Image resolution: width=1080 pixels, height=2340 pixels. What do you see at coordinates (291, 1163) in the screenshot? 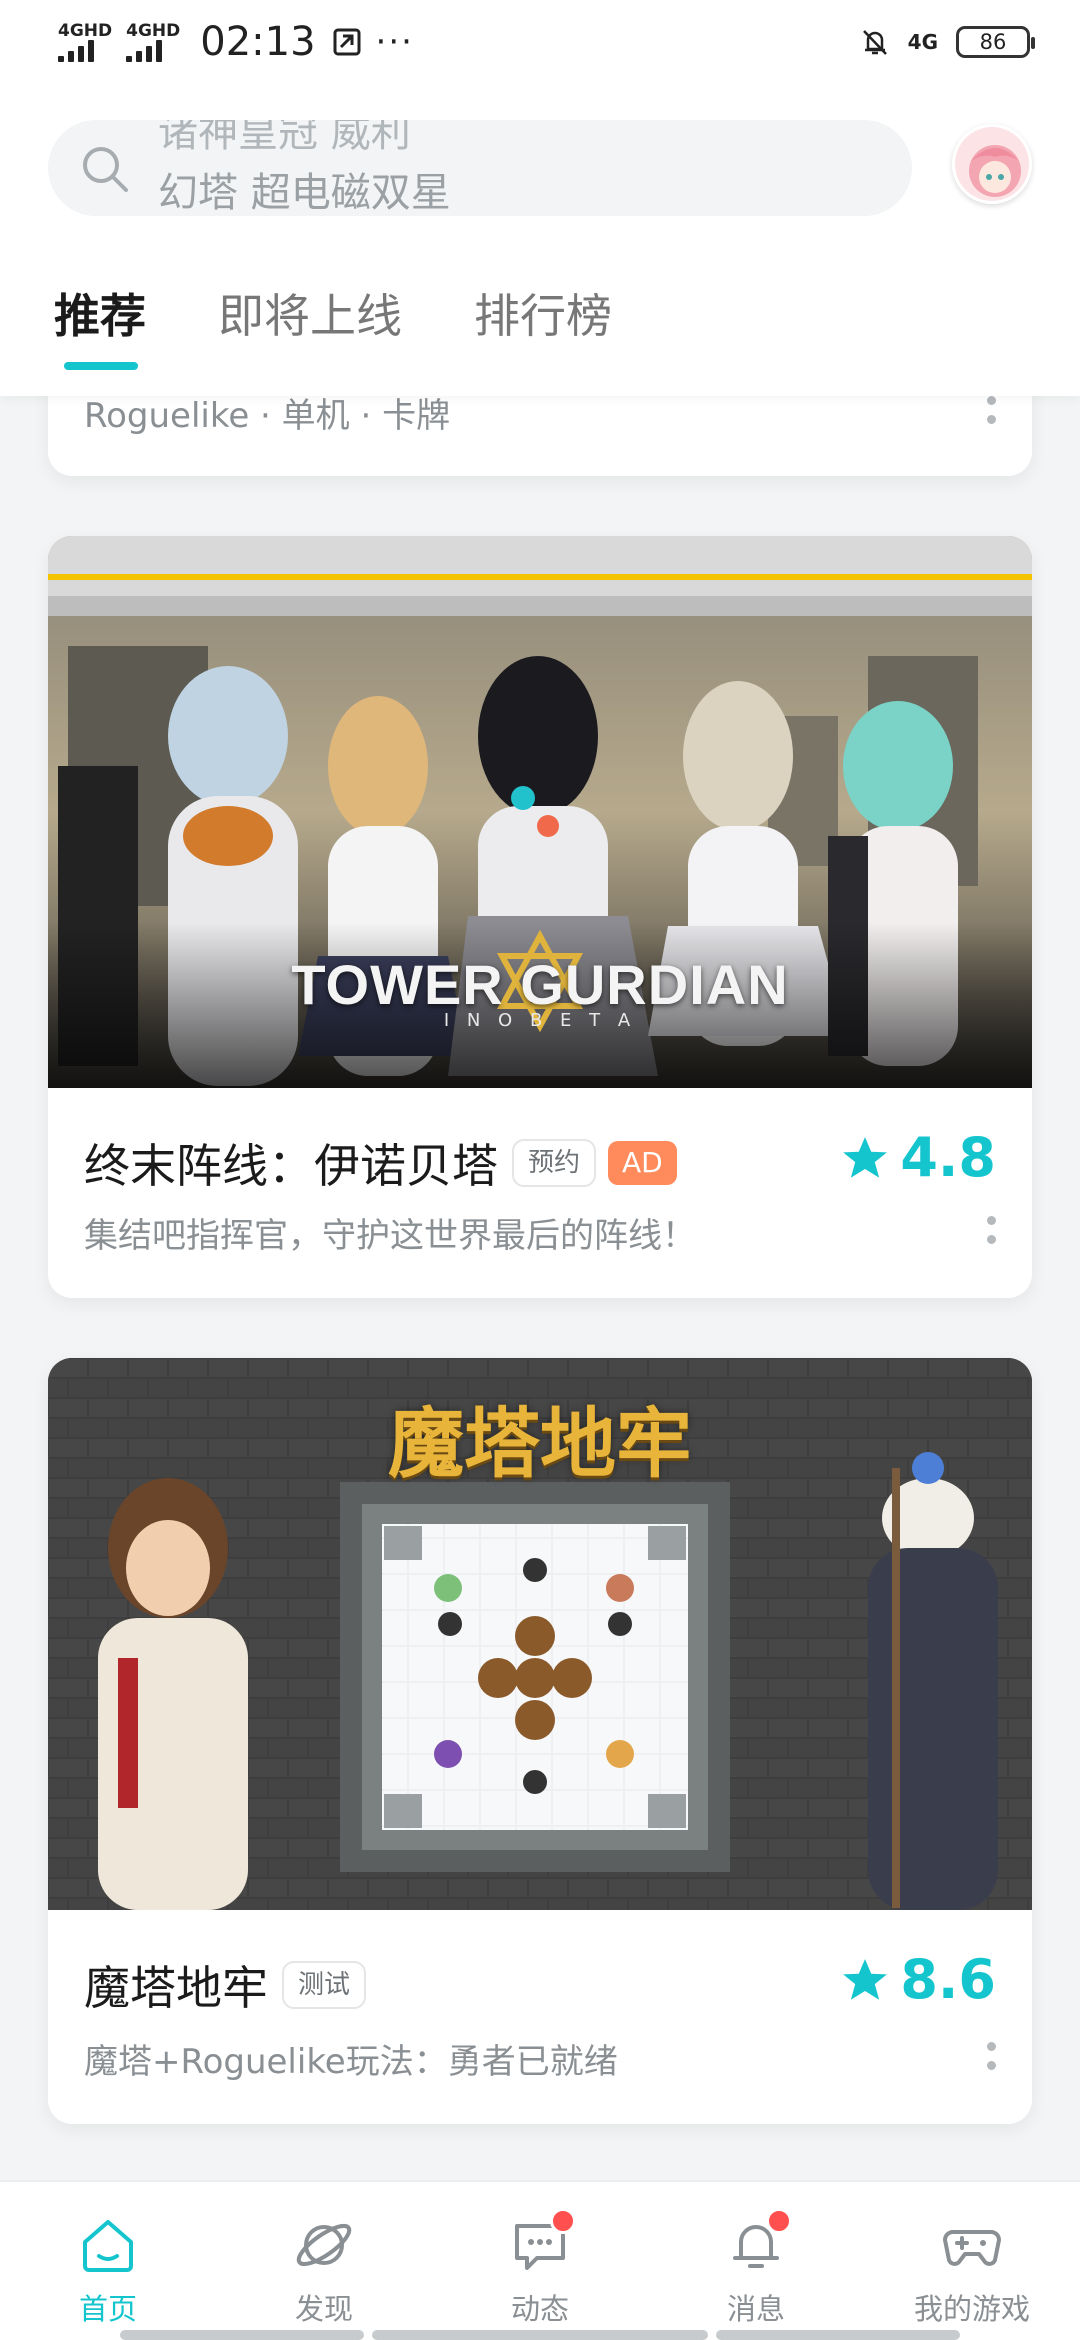
I see `game-title: 终末阵线：伊诺贝塔` at bounding box center [291, 1163].